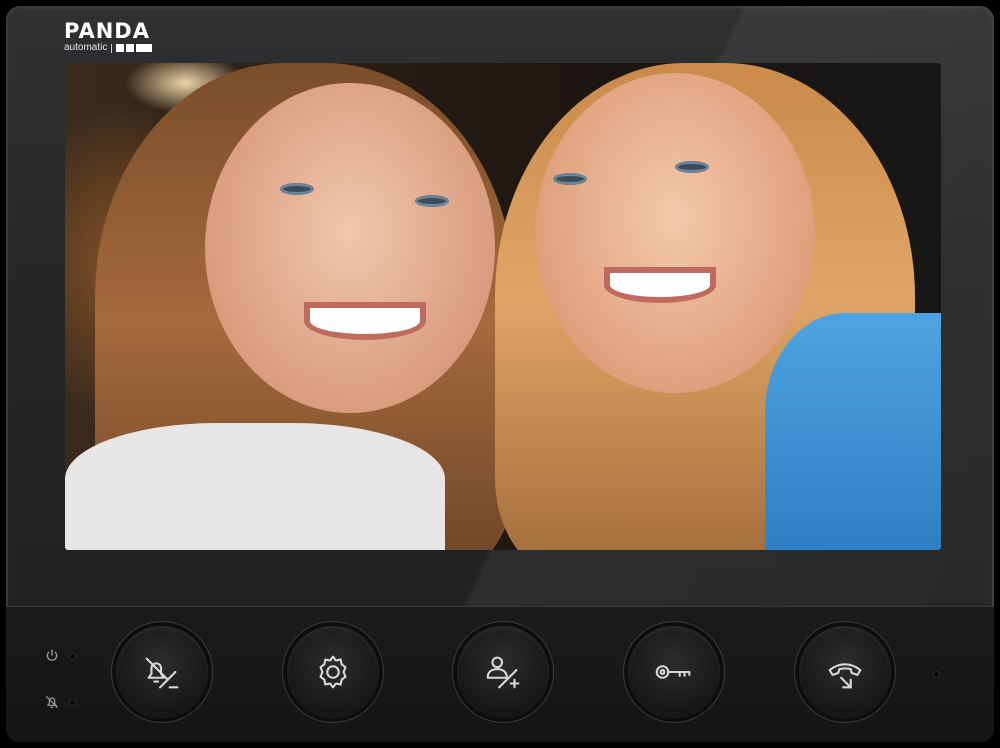  What do you see at coordinates (675, 233) in the screenshot?
I see `person-right-face` at bounding box center [675, 233].